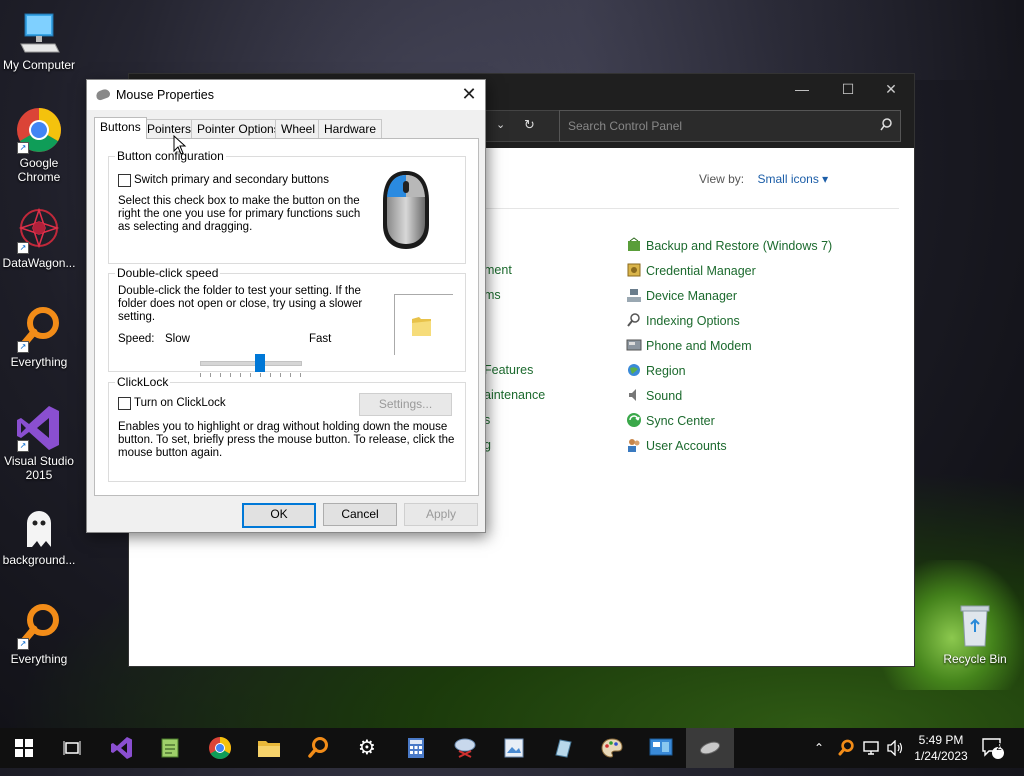 This screenshot has width=1024, height=776. I want to click on cp-item-partial: ms, so click(492, 295).